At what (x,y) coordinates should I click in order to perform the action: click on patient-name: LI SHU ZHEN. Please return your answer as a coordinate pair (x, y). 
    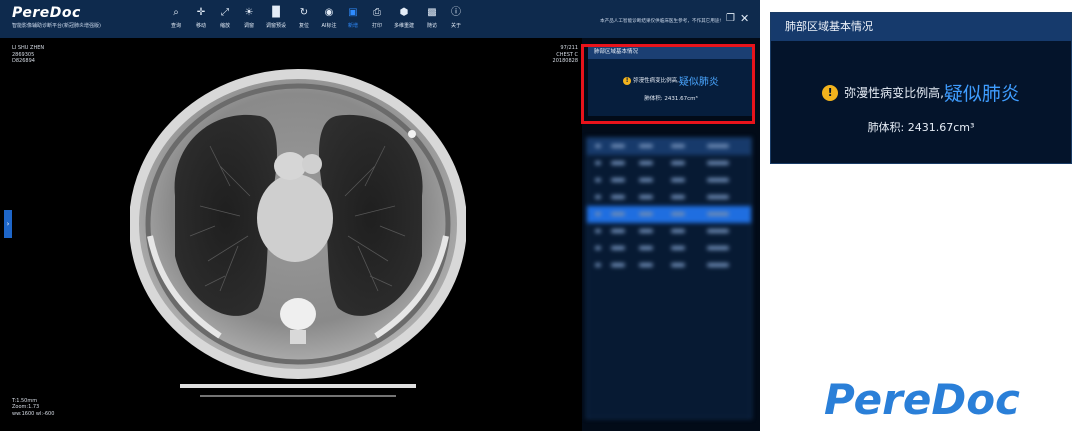
    Looking at the image, I should click on (28, 48).